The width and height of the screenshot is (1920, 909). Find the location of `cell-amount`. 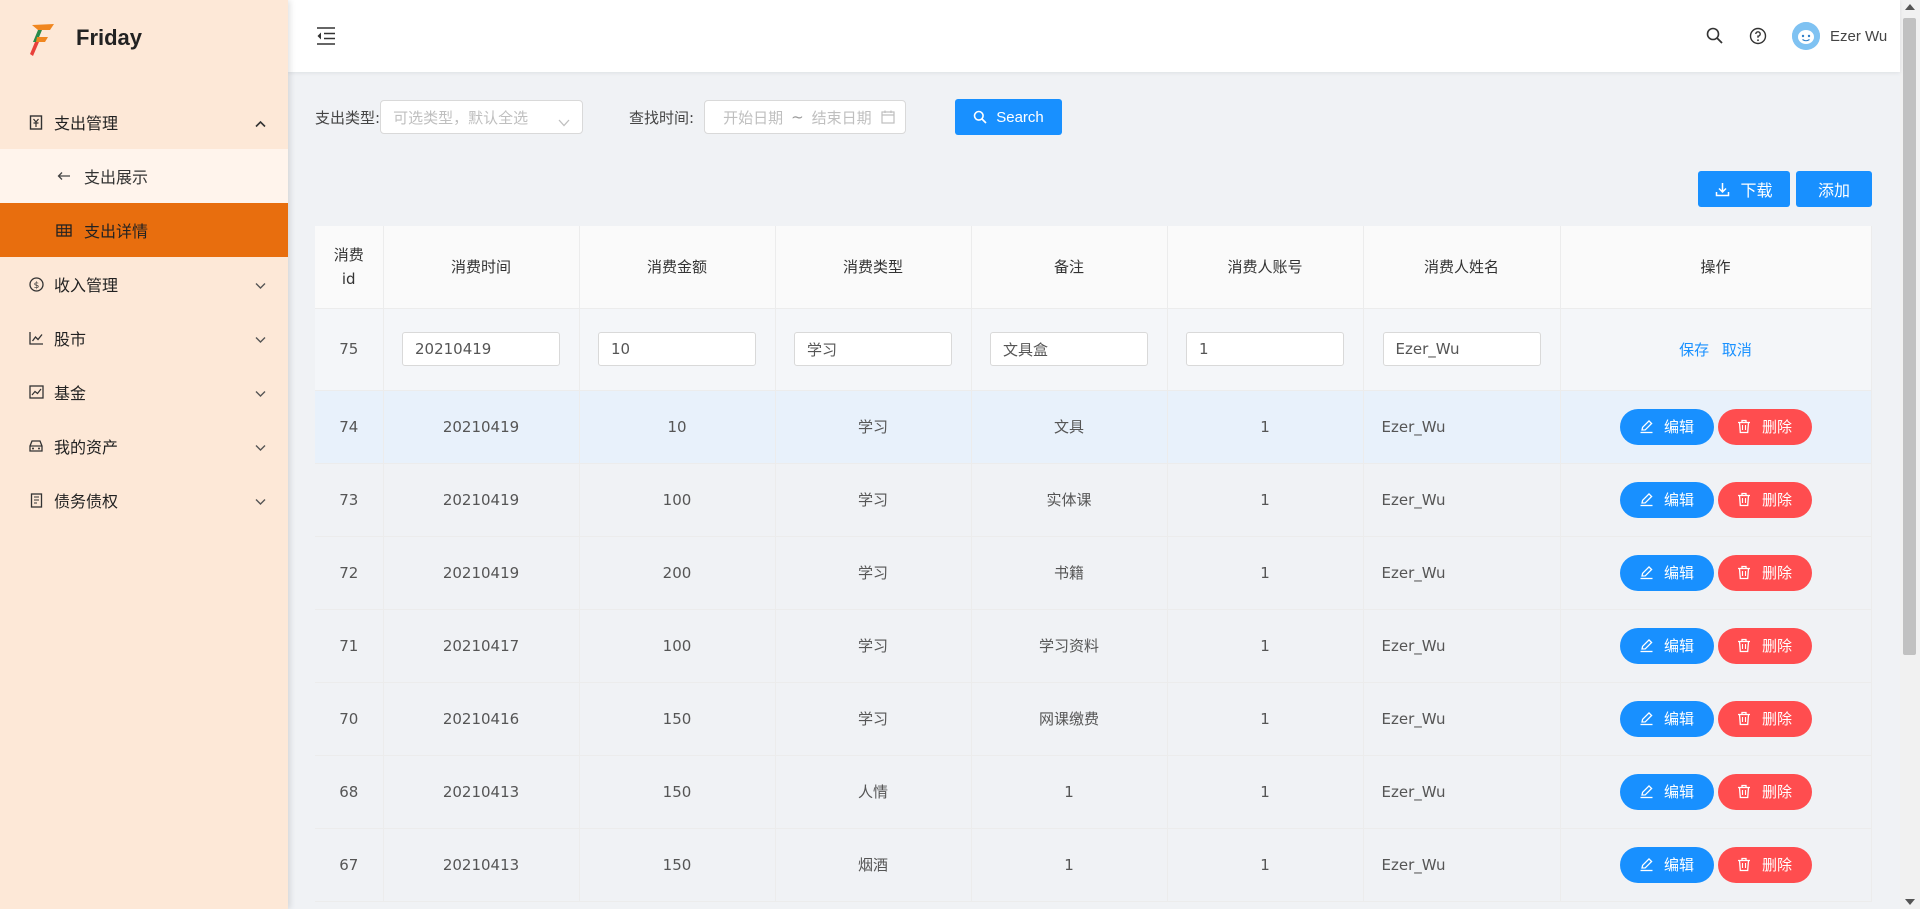

cell-amount is located at coordinates (677, 349).